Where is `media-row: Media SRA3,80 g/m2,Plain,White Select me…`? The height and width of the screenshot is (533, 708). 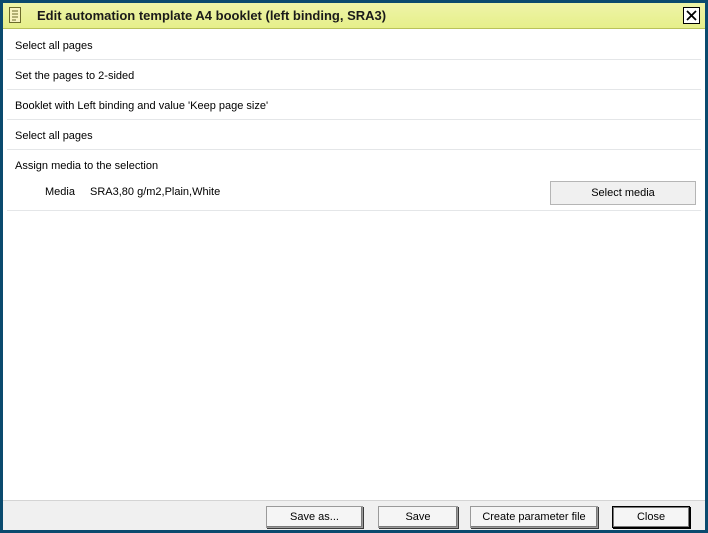 media-row: Media SRA3,80 g/m2,Plain,White Select me… is located at coordinates (354, 195).